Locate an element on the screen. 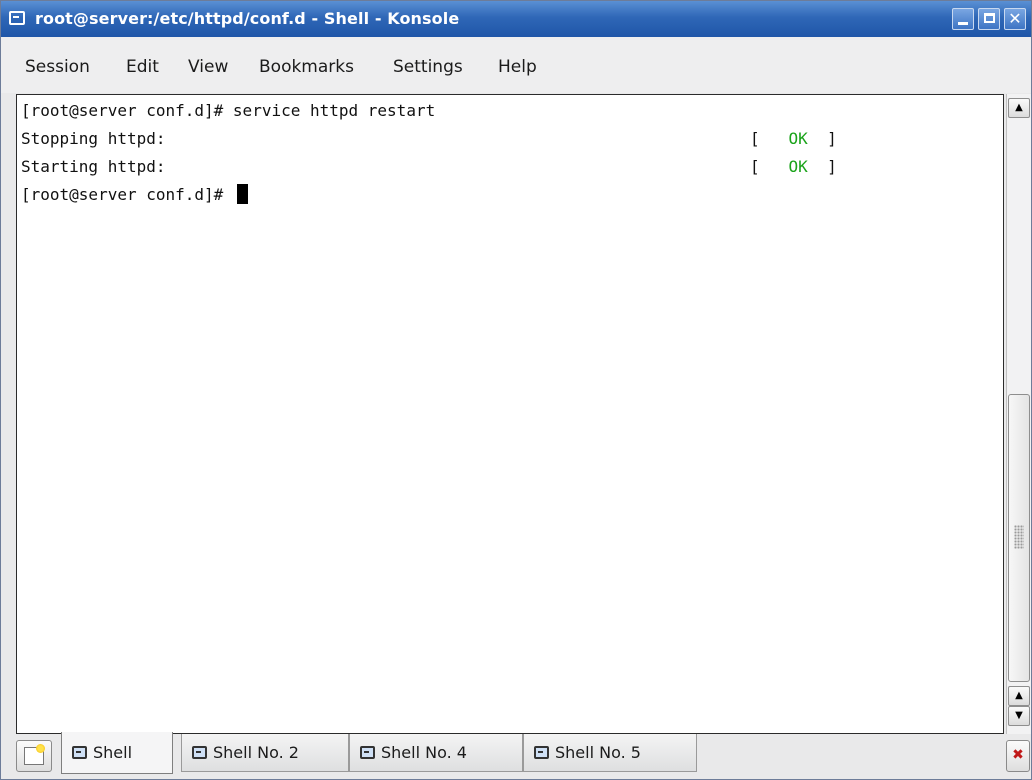 This screenshot has height=780, width=1032. close-icon: ✕ is located at coordinates (1015, 19).